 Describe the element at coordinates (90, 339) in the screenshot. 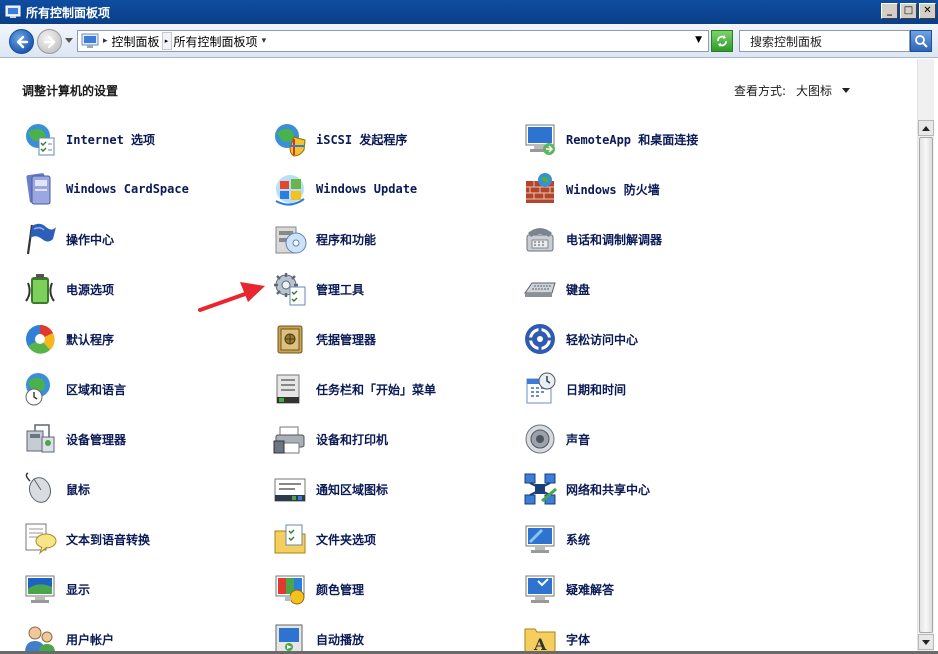

I see `control-panel-item-label: 默认程序` at that location.